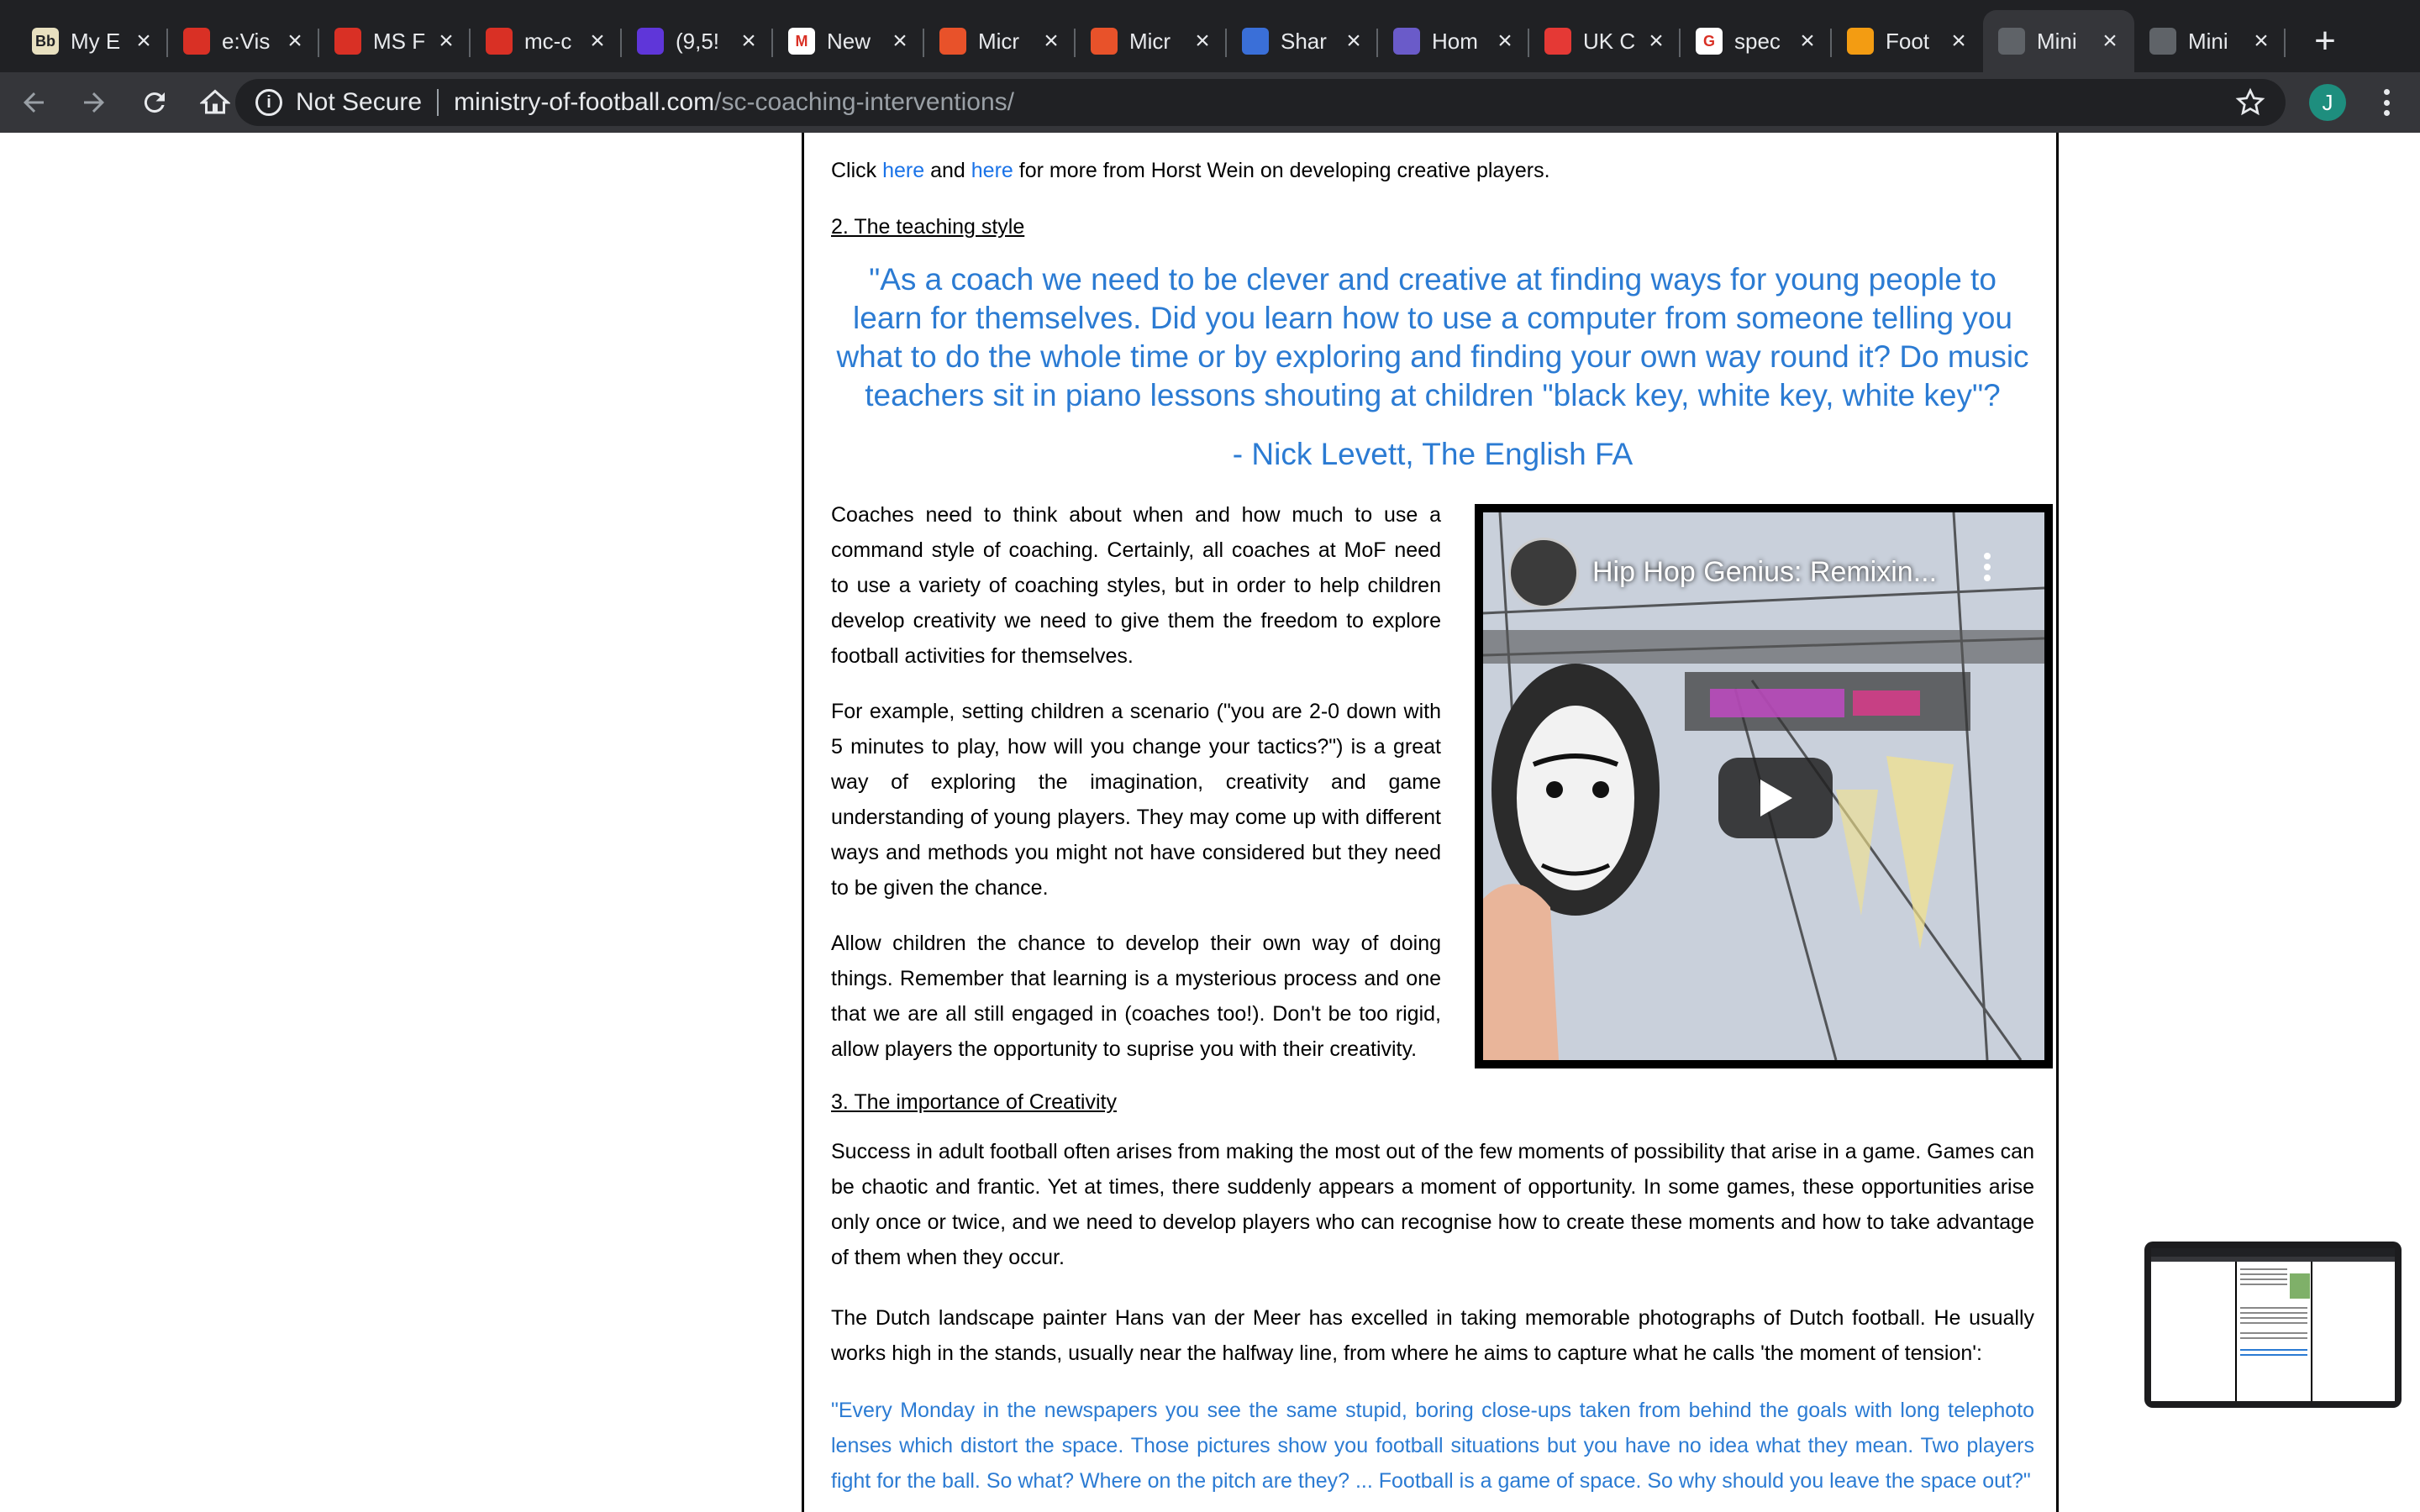 The height and width of the screenshot is (1512, 2420). I want to click on preview-thumbnail, so click(2273, 1324).